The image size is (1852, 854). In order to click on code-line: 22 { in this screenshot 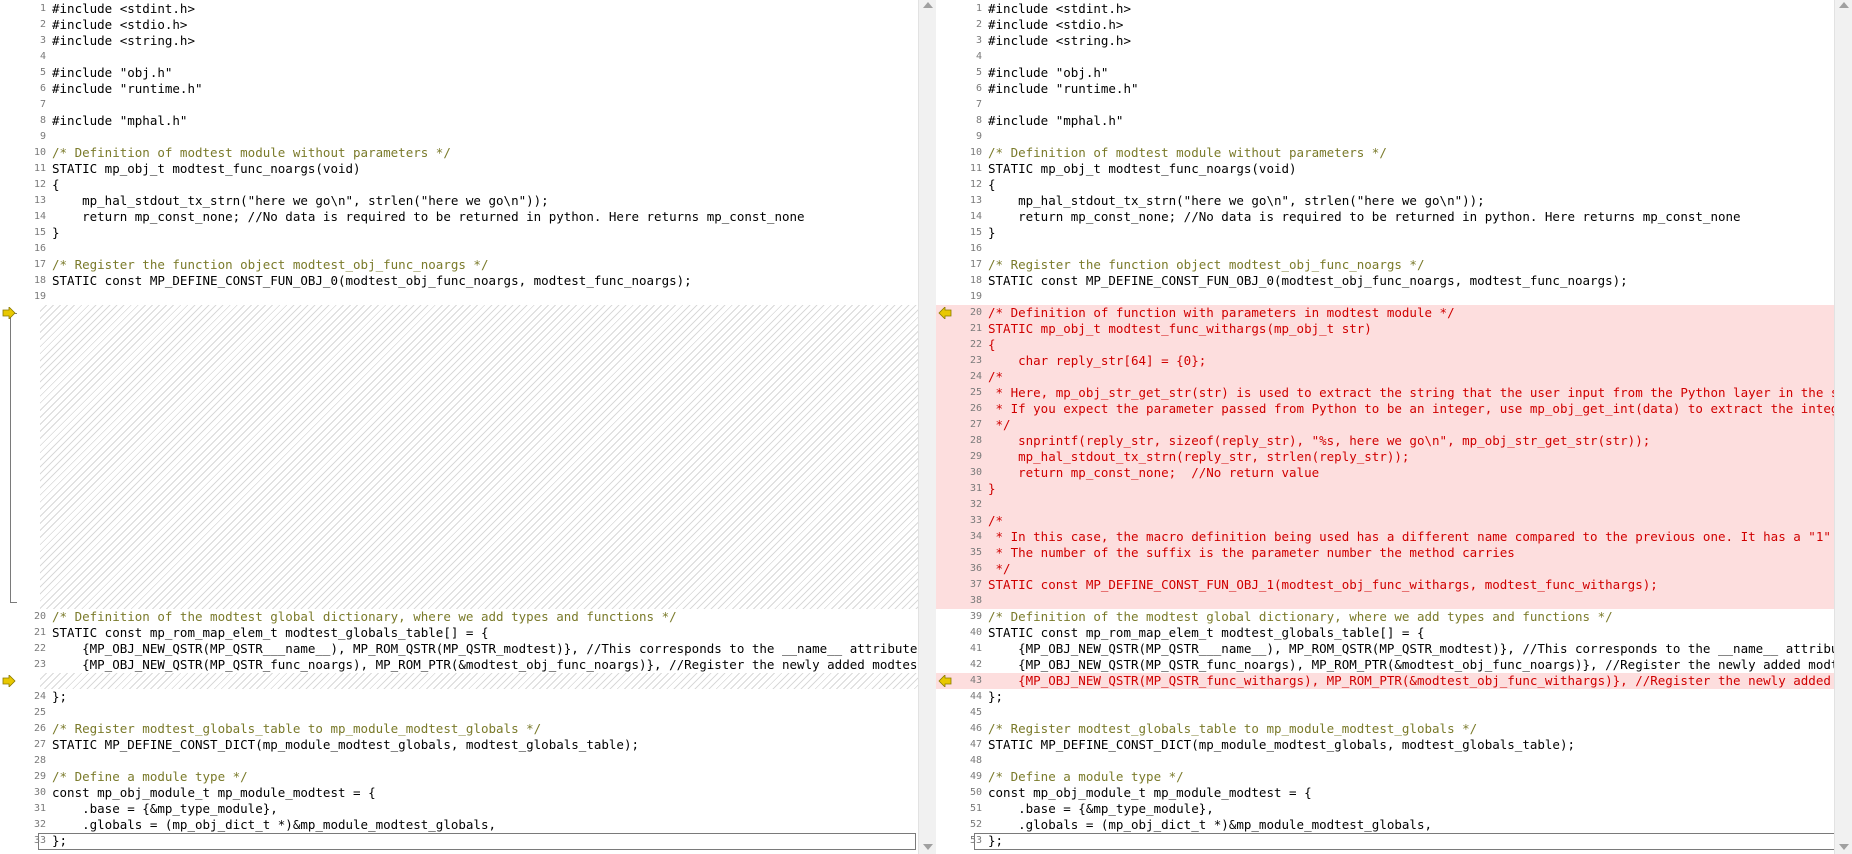, I will do `click(1394, 345)`.